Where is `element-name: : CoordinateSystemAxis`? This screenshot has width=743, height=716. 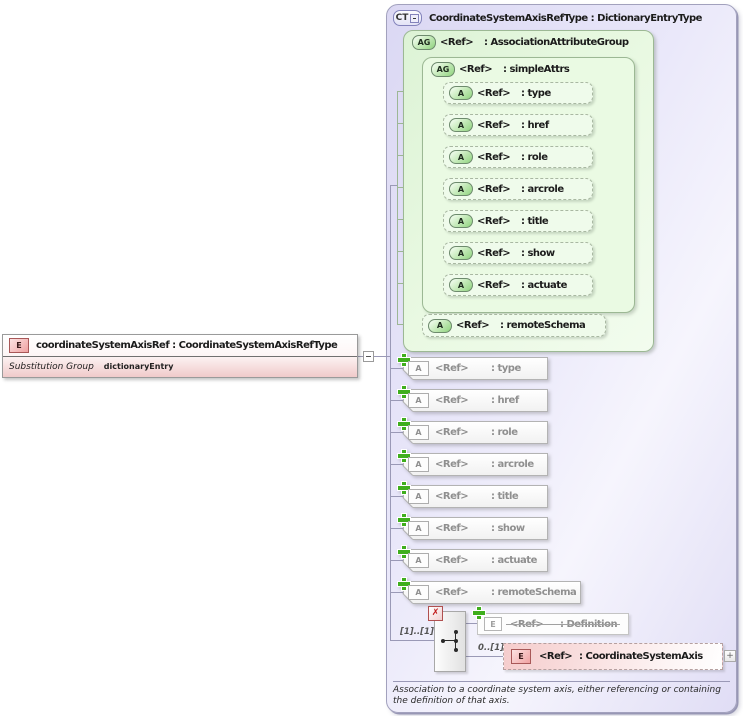
element-name: : CoordinateSystemAxis is located at coordinates (641, 656).